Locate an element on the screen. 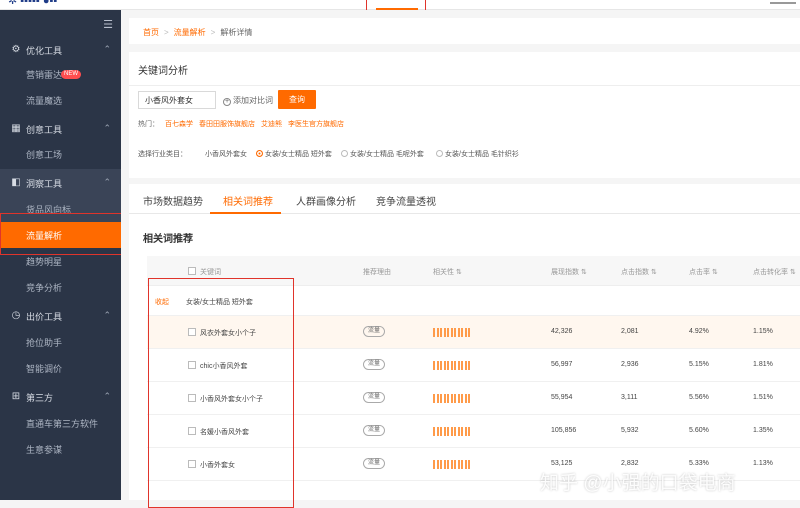 This screenshot has height=508, width=800. add-compare-label: 添加对比词 is located at coordinates (253, 100).